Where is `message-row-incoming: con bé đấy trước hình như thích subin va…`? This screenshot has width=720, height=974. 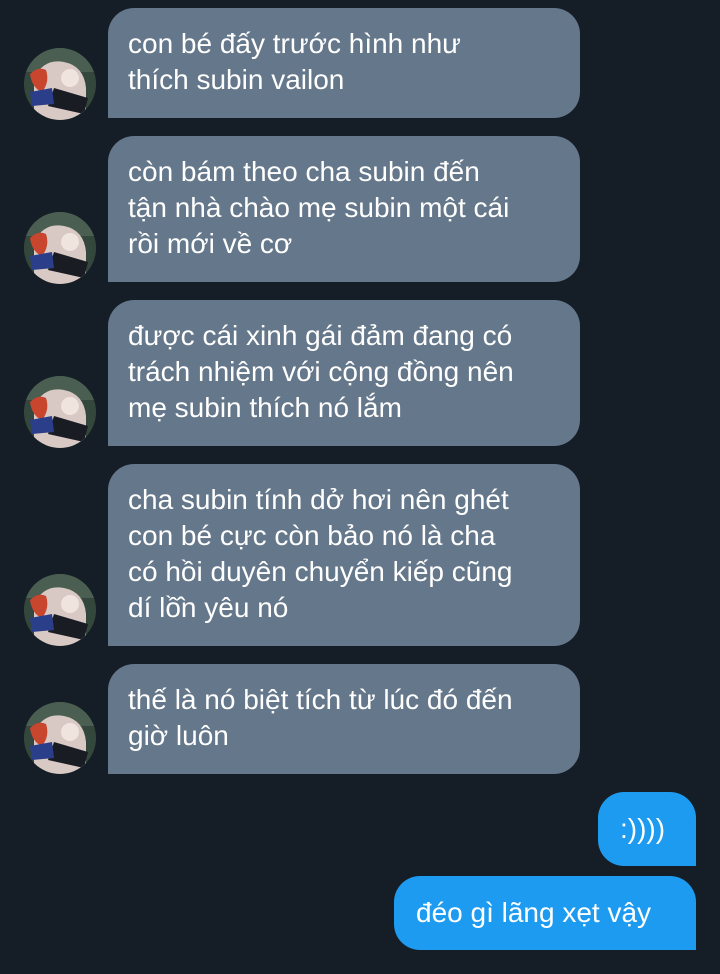
message-row-incoming: con bé đấy trước hình như thích subin va… is located at coordinates (360, 64).